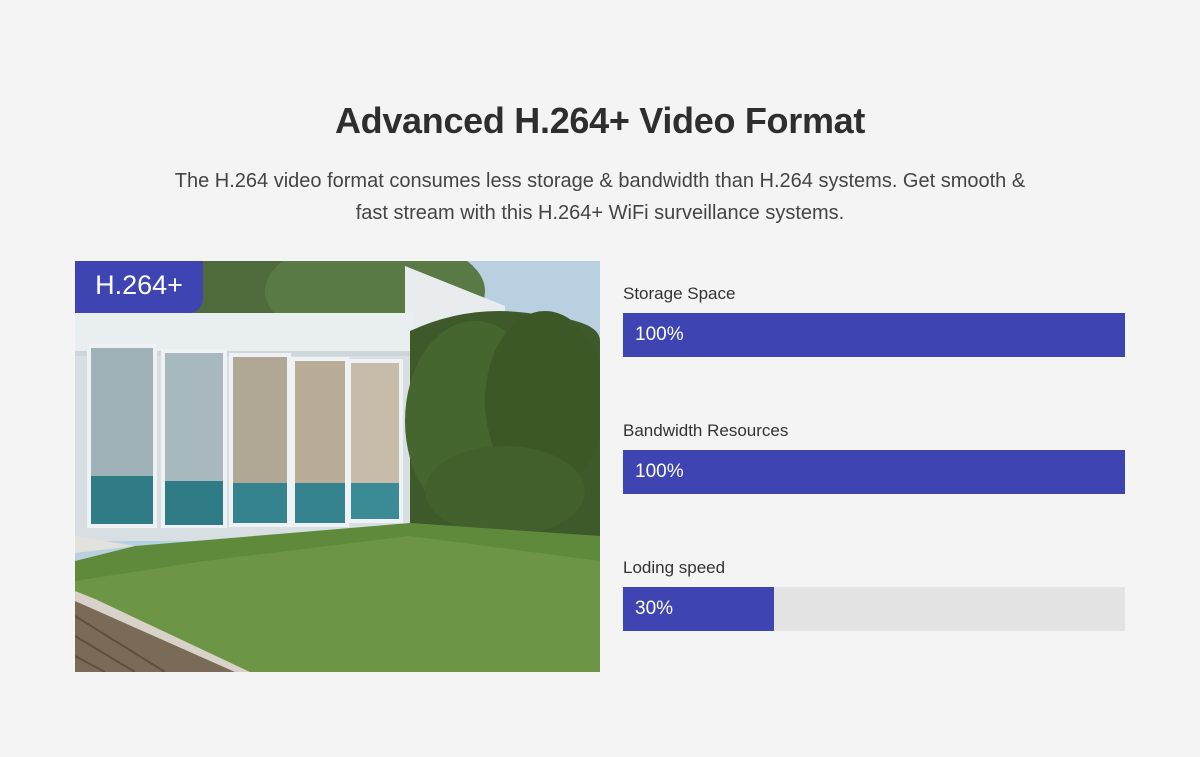 Image resolution: width=1200 pixels, height=757 pixels. I want to click on bandwidth-resources-bar-fill, so click(874, 472).